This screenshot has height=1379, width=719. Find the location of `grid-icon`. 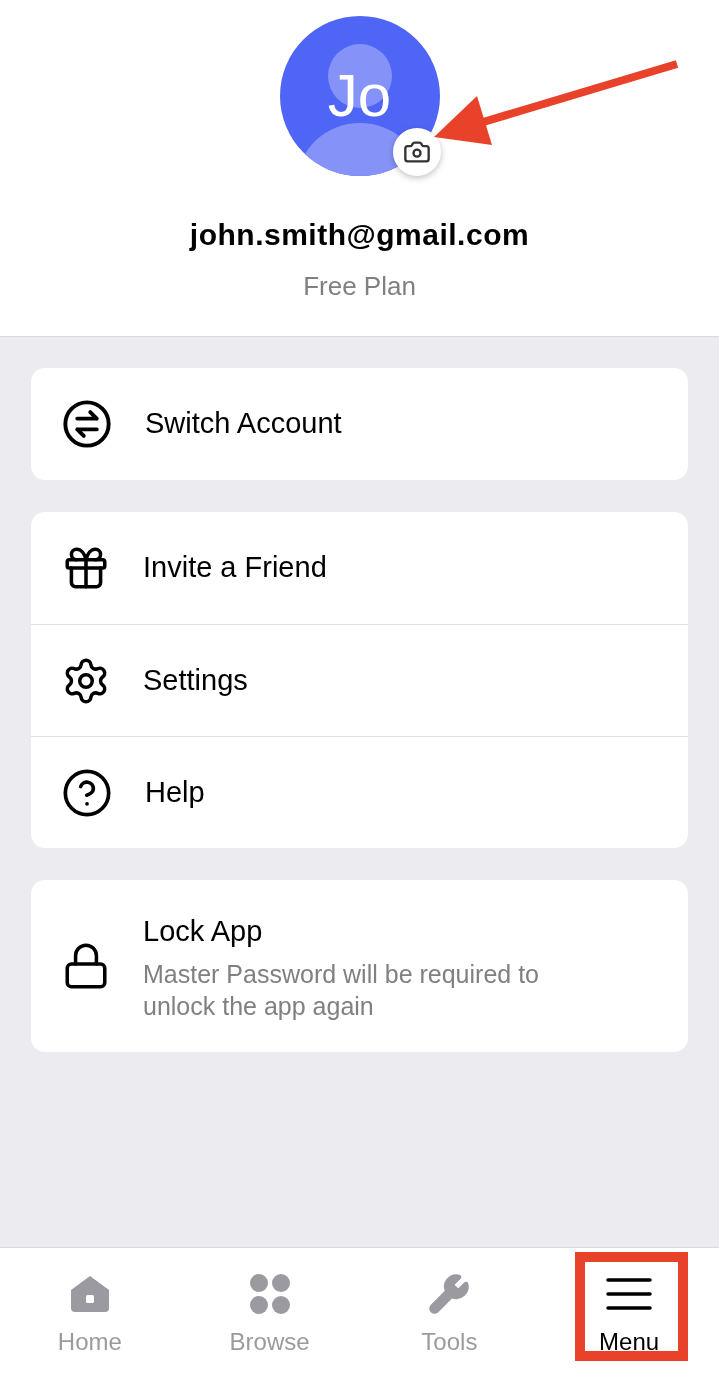

grid-icon is located at coordinates (269, 1294).